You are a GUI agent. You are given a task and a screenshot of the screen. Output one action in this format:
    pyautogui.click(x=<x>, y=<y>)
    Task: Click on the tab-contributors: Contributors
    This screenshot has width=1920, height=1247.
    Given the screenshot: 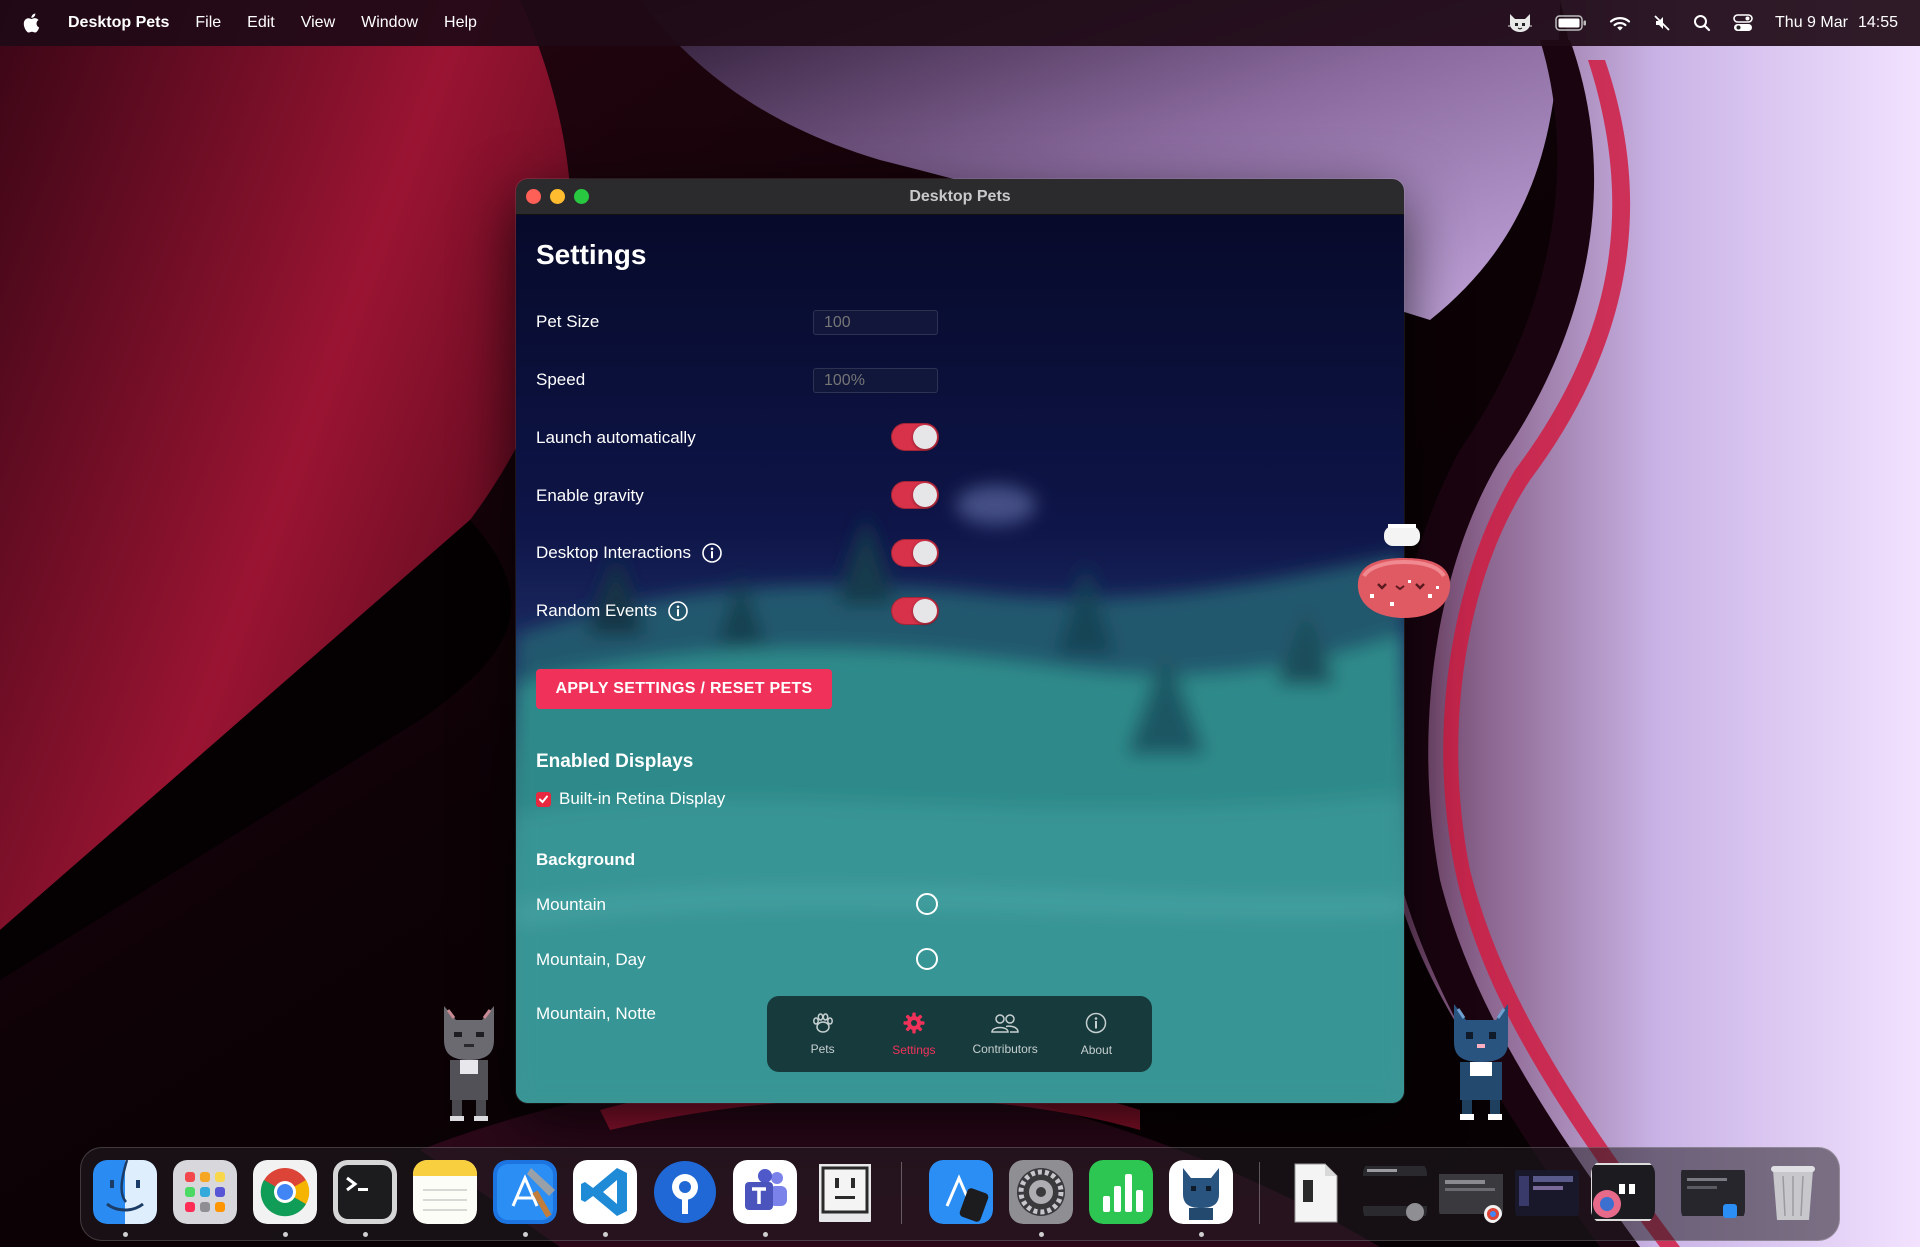 What is the action you would take?
    pyautogui.click(x=1005, y=1034)
    